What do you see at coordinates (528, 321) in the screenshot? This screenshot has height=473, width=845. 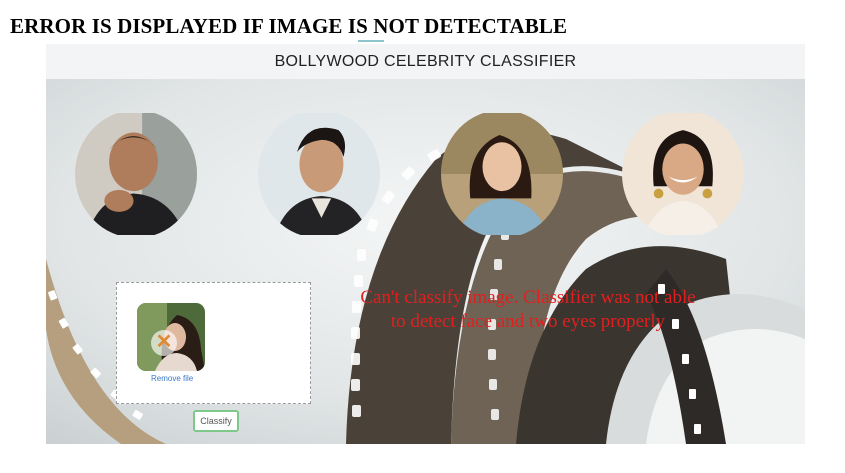 I see `error-message-line-2: to detect face and two eyes properly` at bounding box center [528, 321].